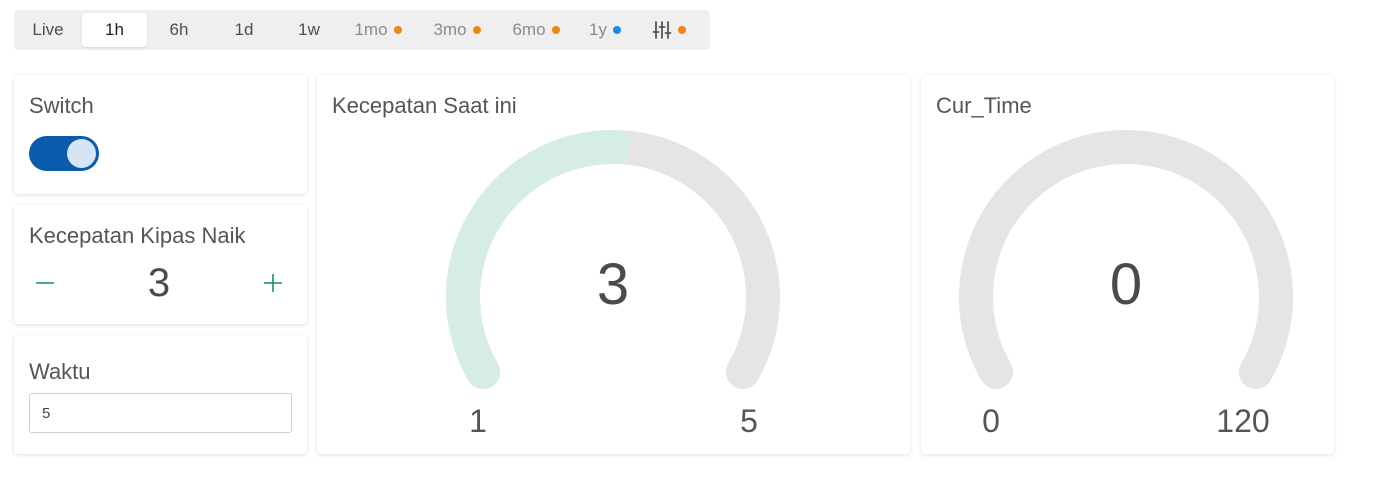  I want to click on plus-icon, so click(273, 283).